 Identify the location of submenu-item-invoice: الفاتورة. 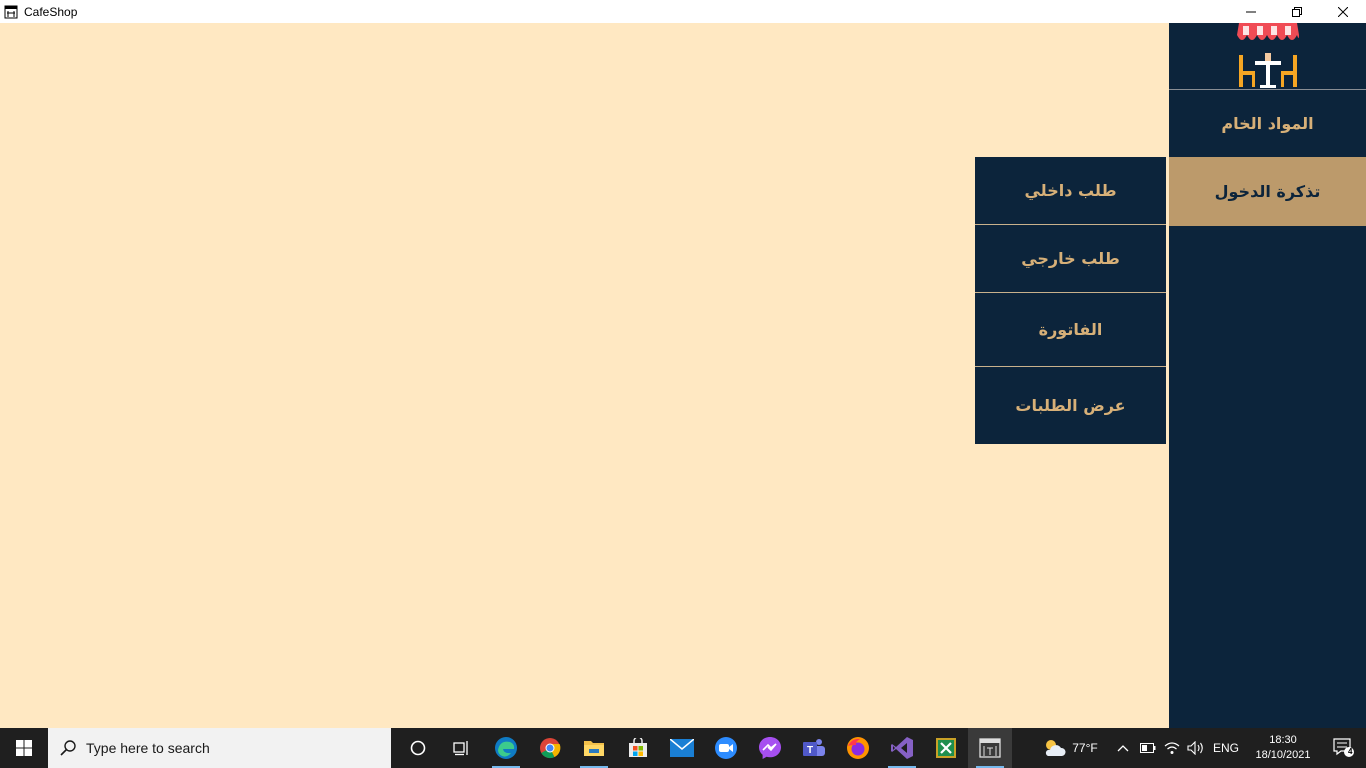
(1070, 330).